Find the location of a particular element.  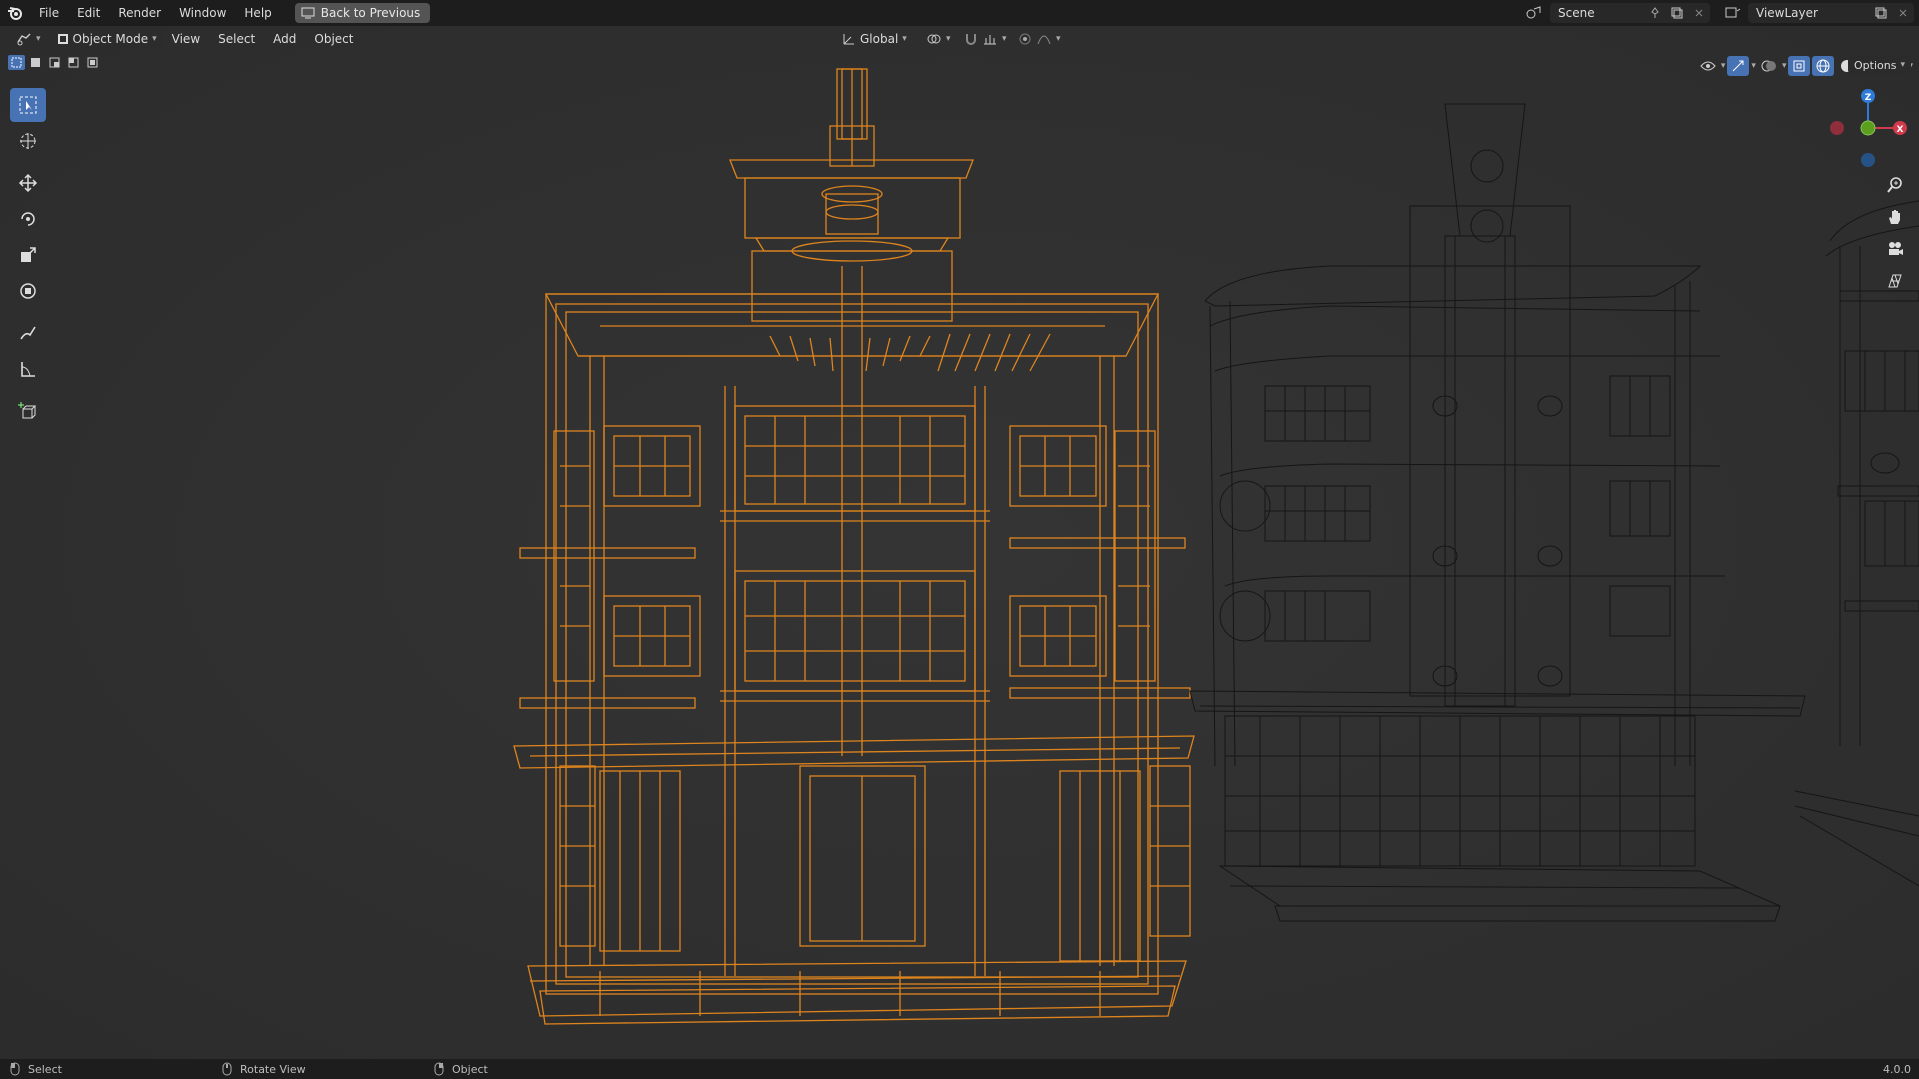

zoom-icon is located at coordinates (1895, 185).